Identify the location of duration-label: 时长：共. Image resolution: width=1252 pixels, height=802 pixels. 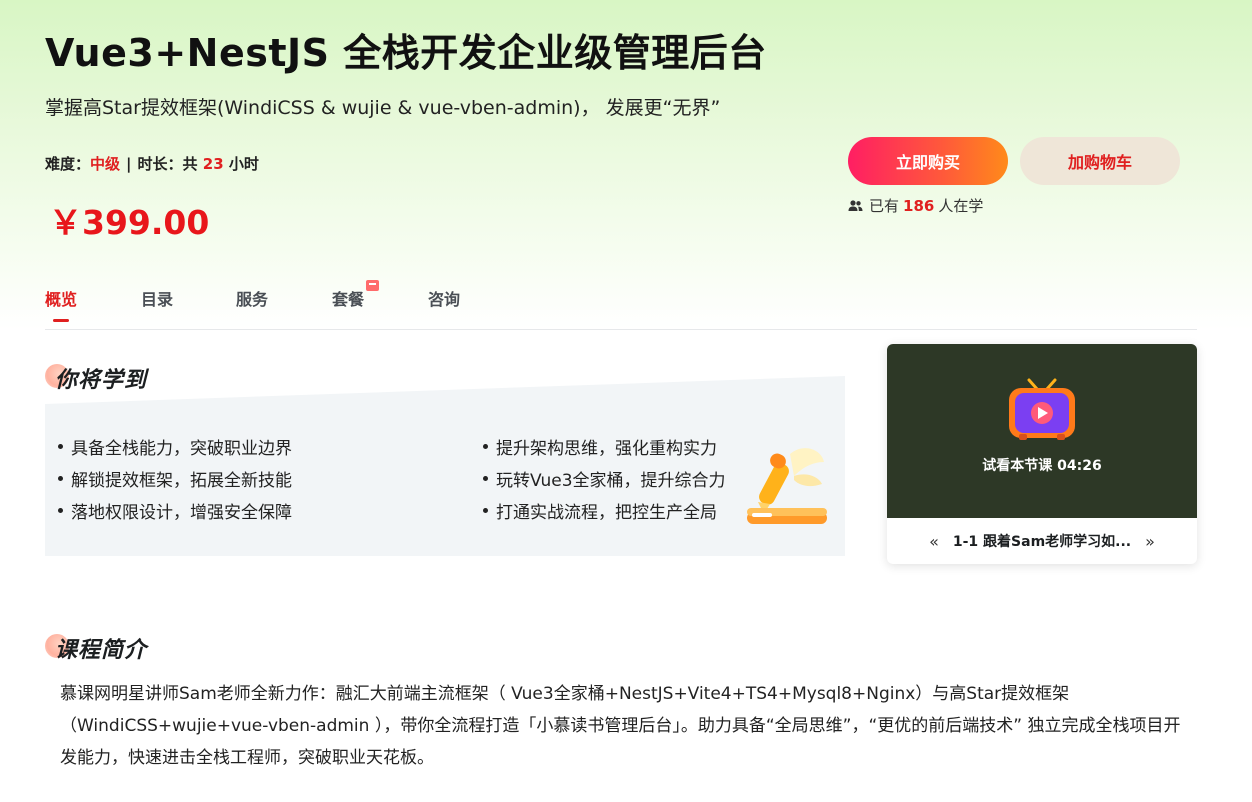
(167, 164).